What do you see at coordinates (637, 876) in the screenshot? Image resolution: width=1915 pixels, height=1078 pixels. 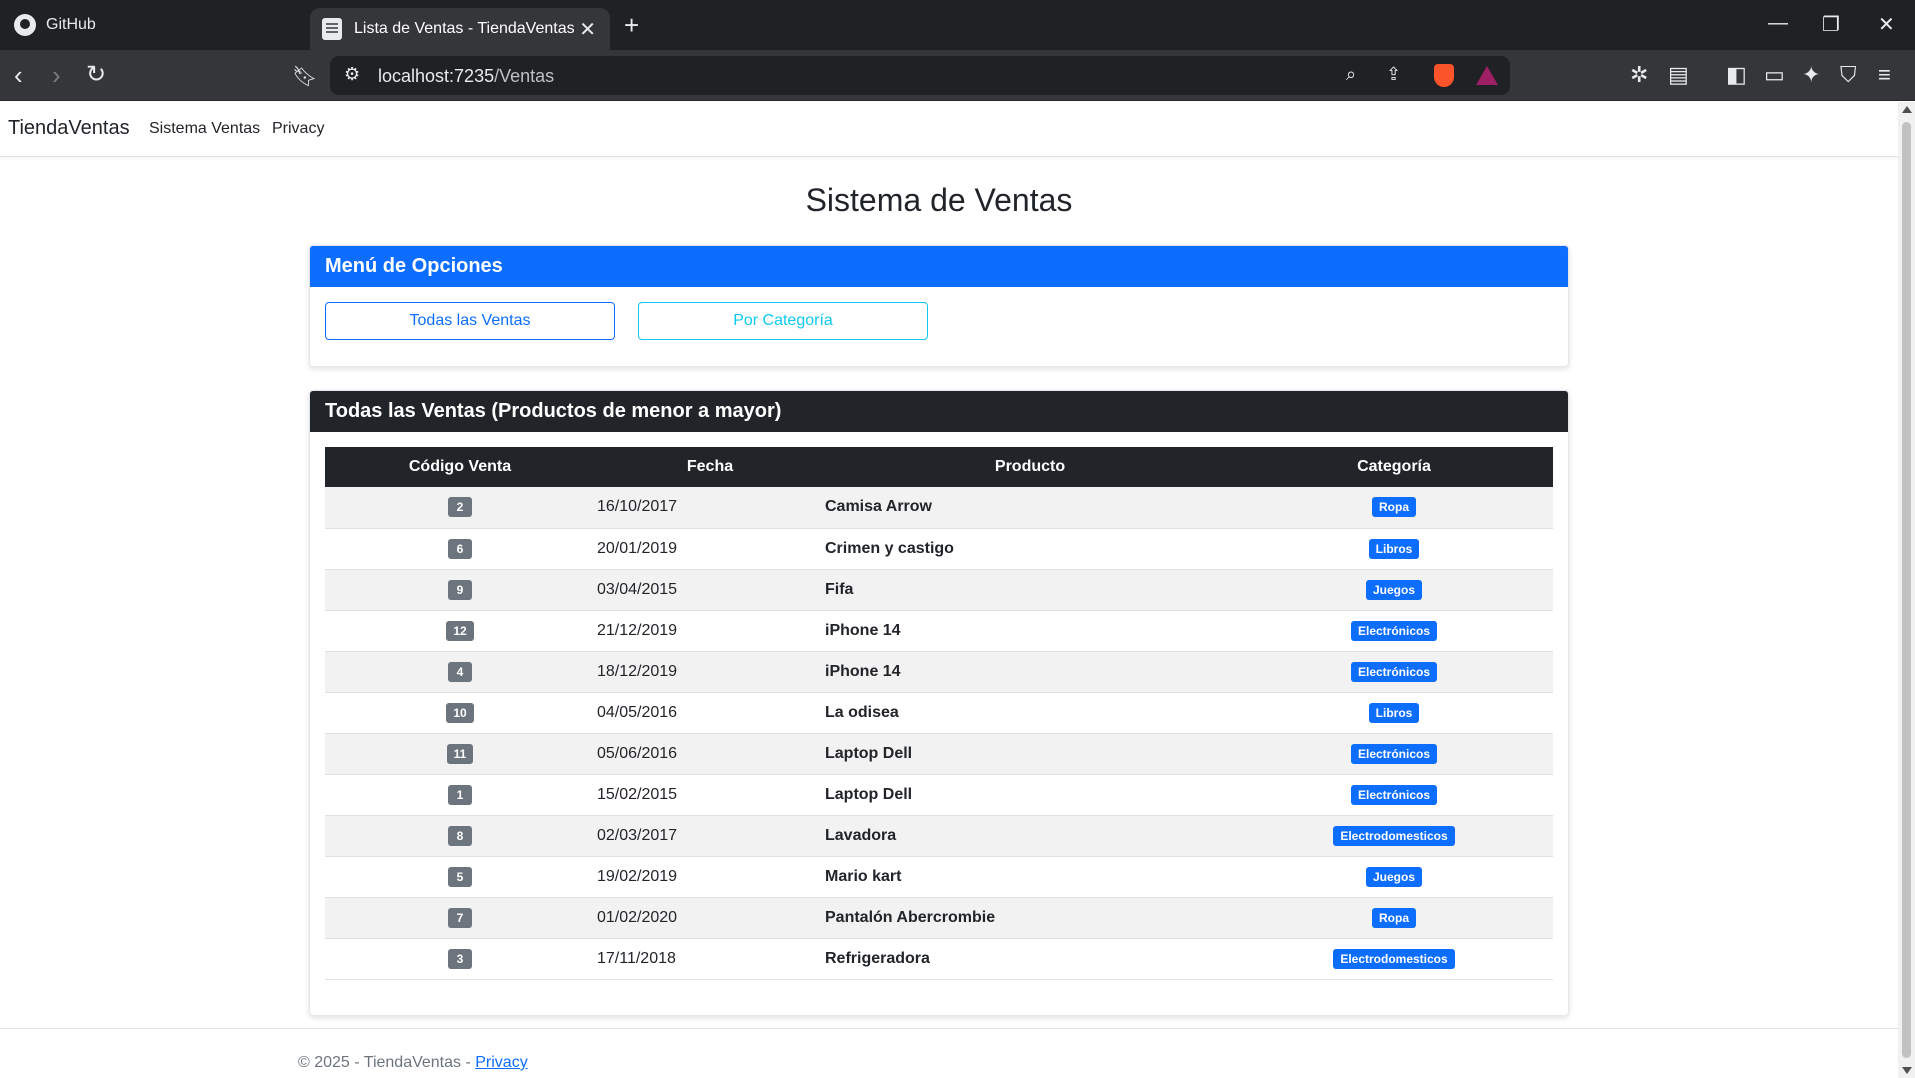 I see `cell-date: 19/02/2019` at bounding box center [637, 876].